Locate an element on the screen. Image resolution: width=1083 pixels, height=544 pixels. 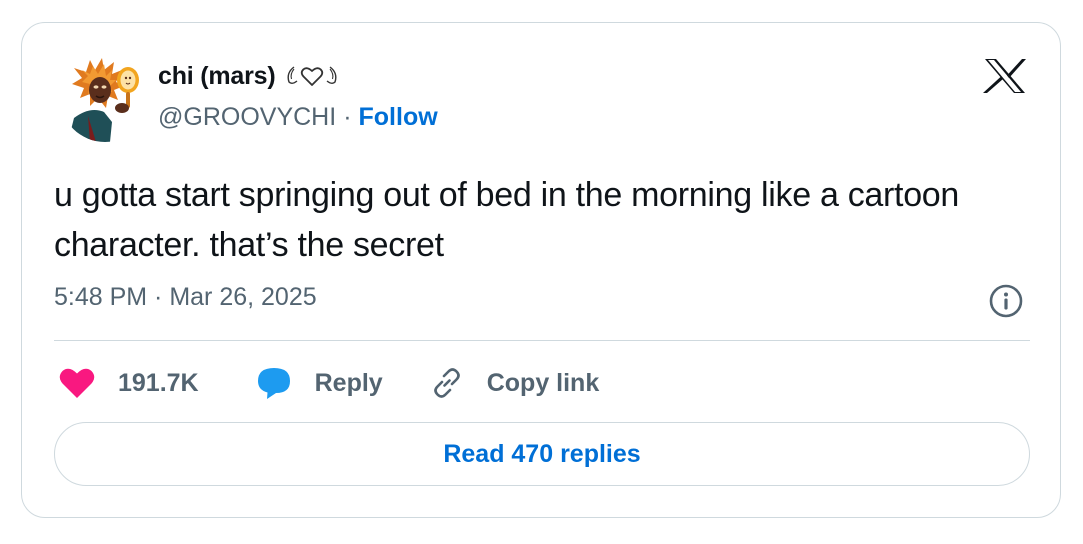
speech-bubble-icon is located at coordinates (274, 383).